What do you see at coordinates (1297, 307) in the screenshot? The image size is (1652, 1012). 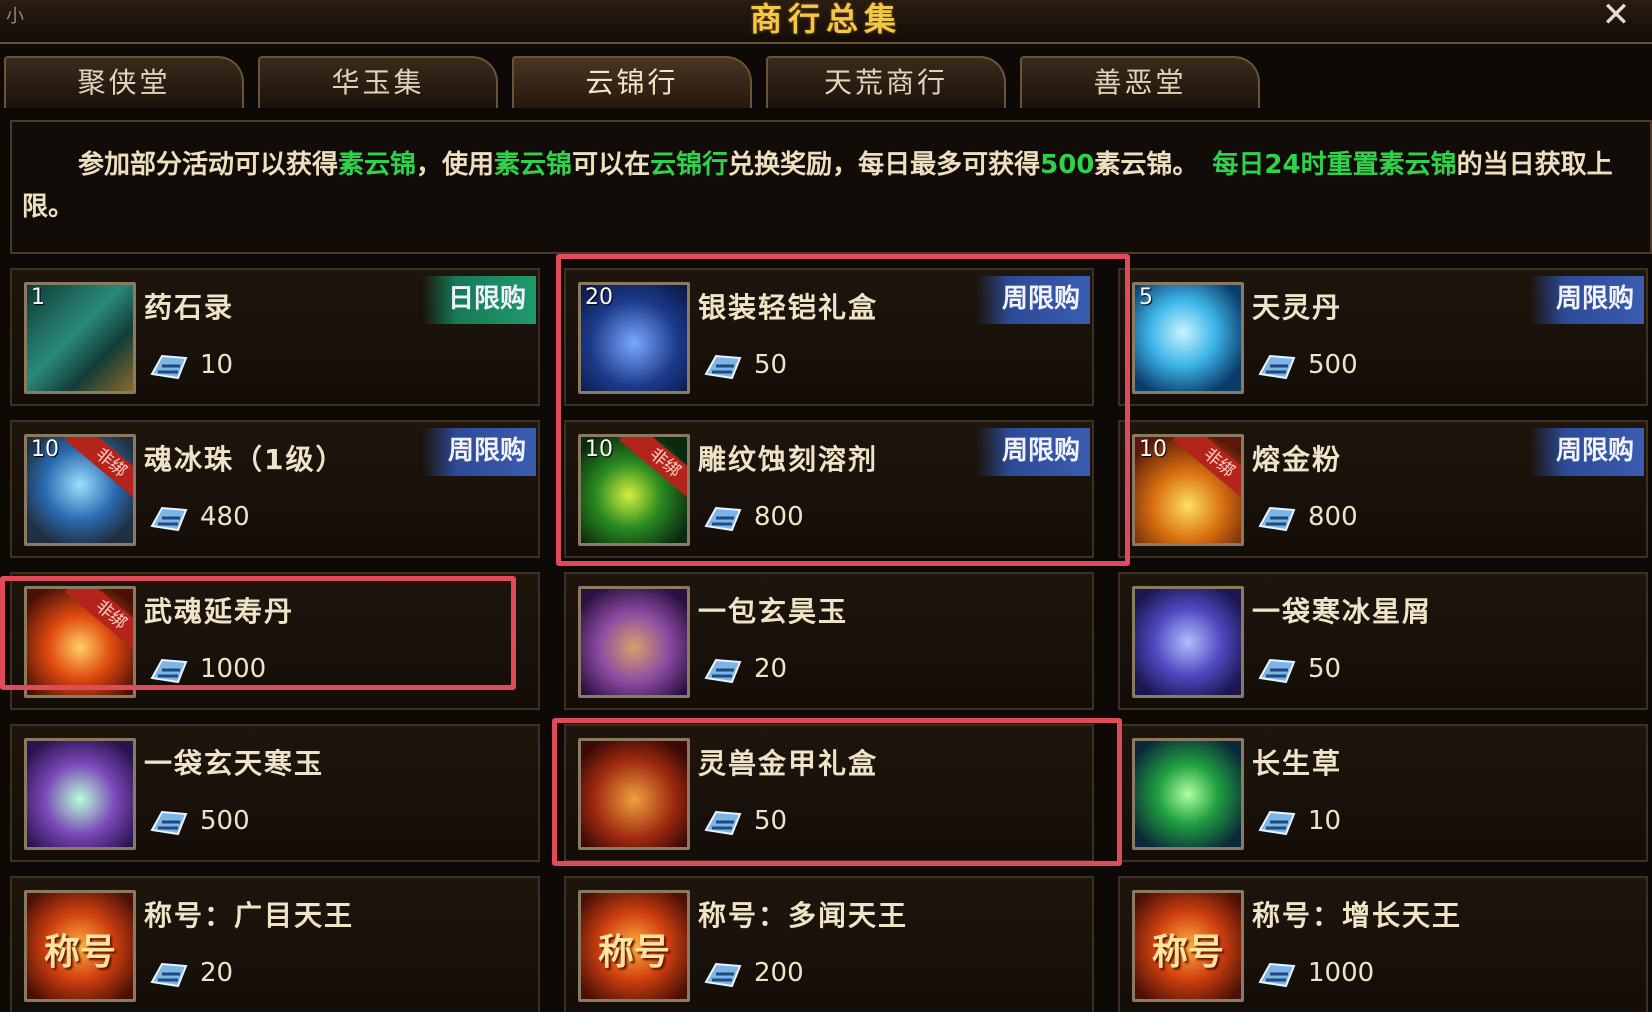 I see `item-name: 天灵丹` at bounding box center [1297, 307].